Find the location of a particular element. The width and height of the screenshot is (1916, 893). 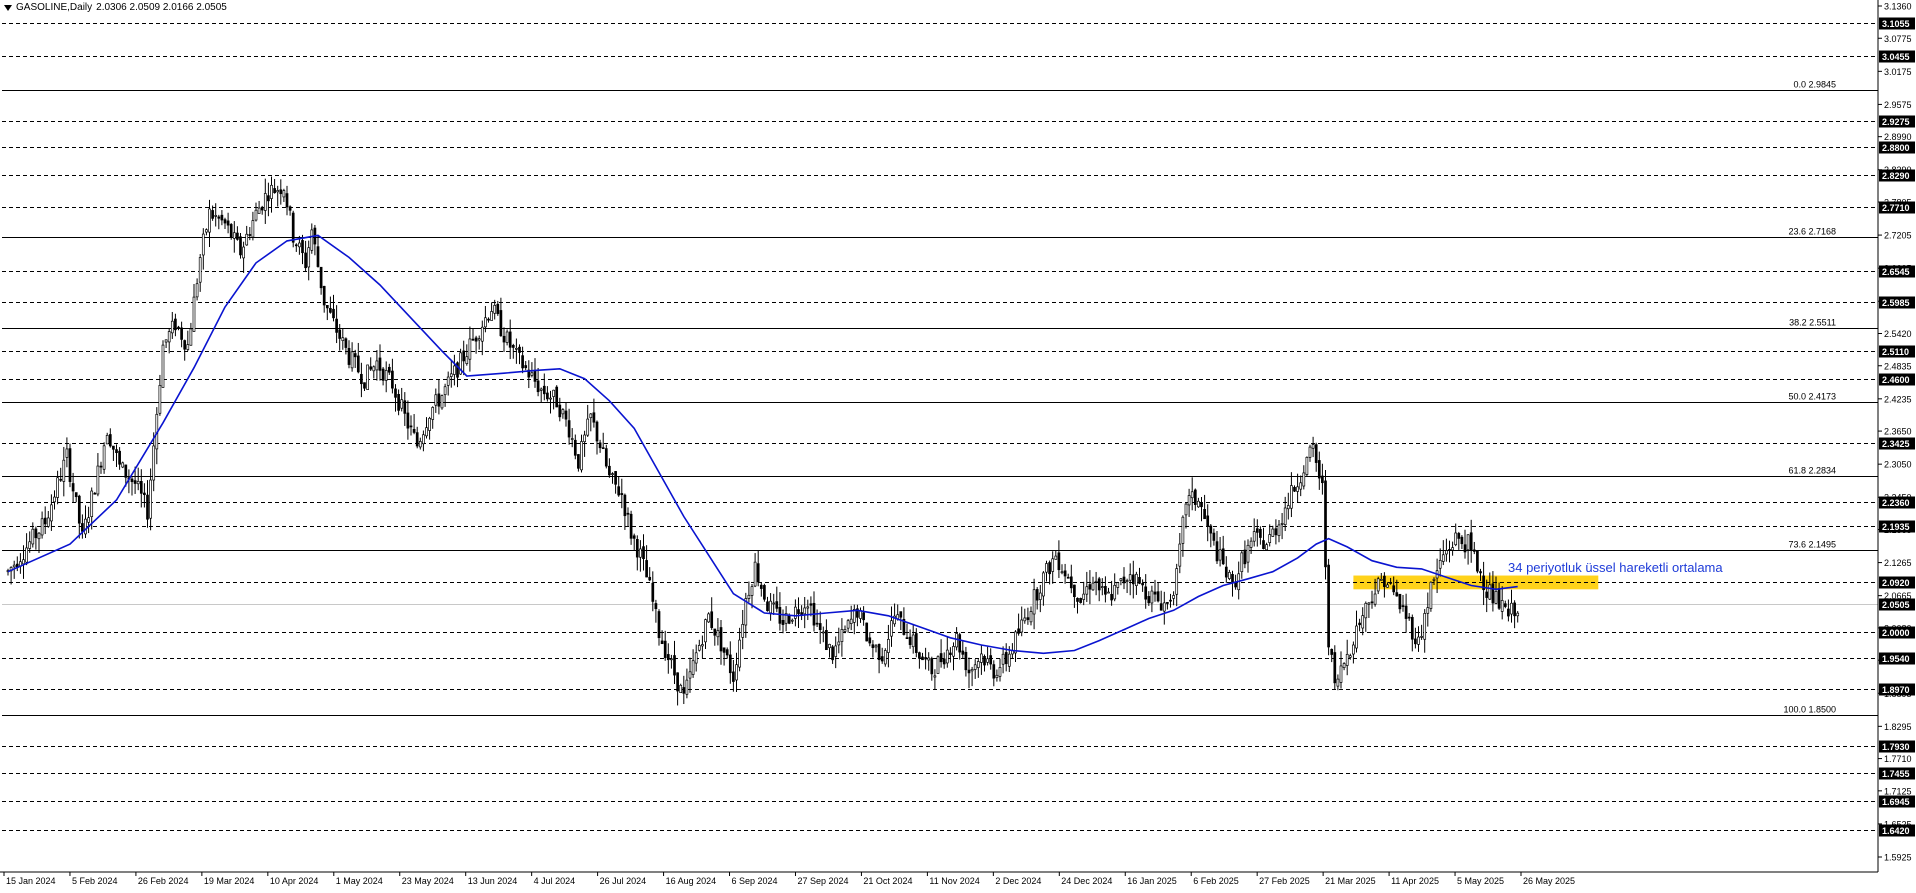

level-label: 1.7930 is located at coordinates (1896, 747).